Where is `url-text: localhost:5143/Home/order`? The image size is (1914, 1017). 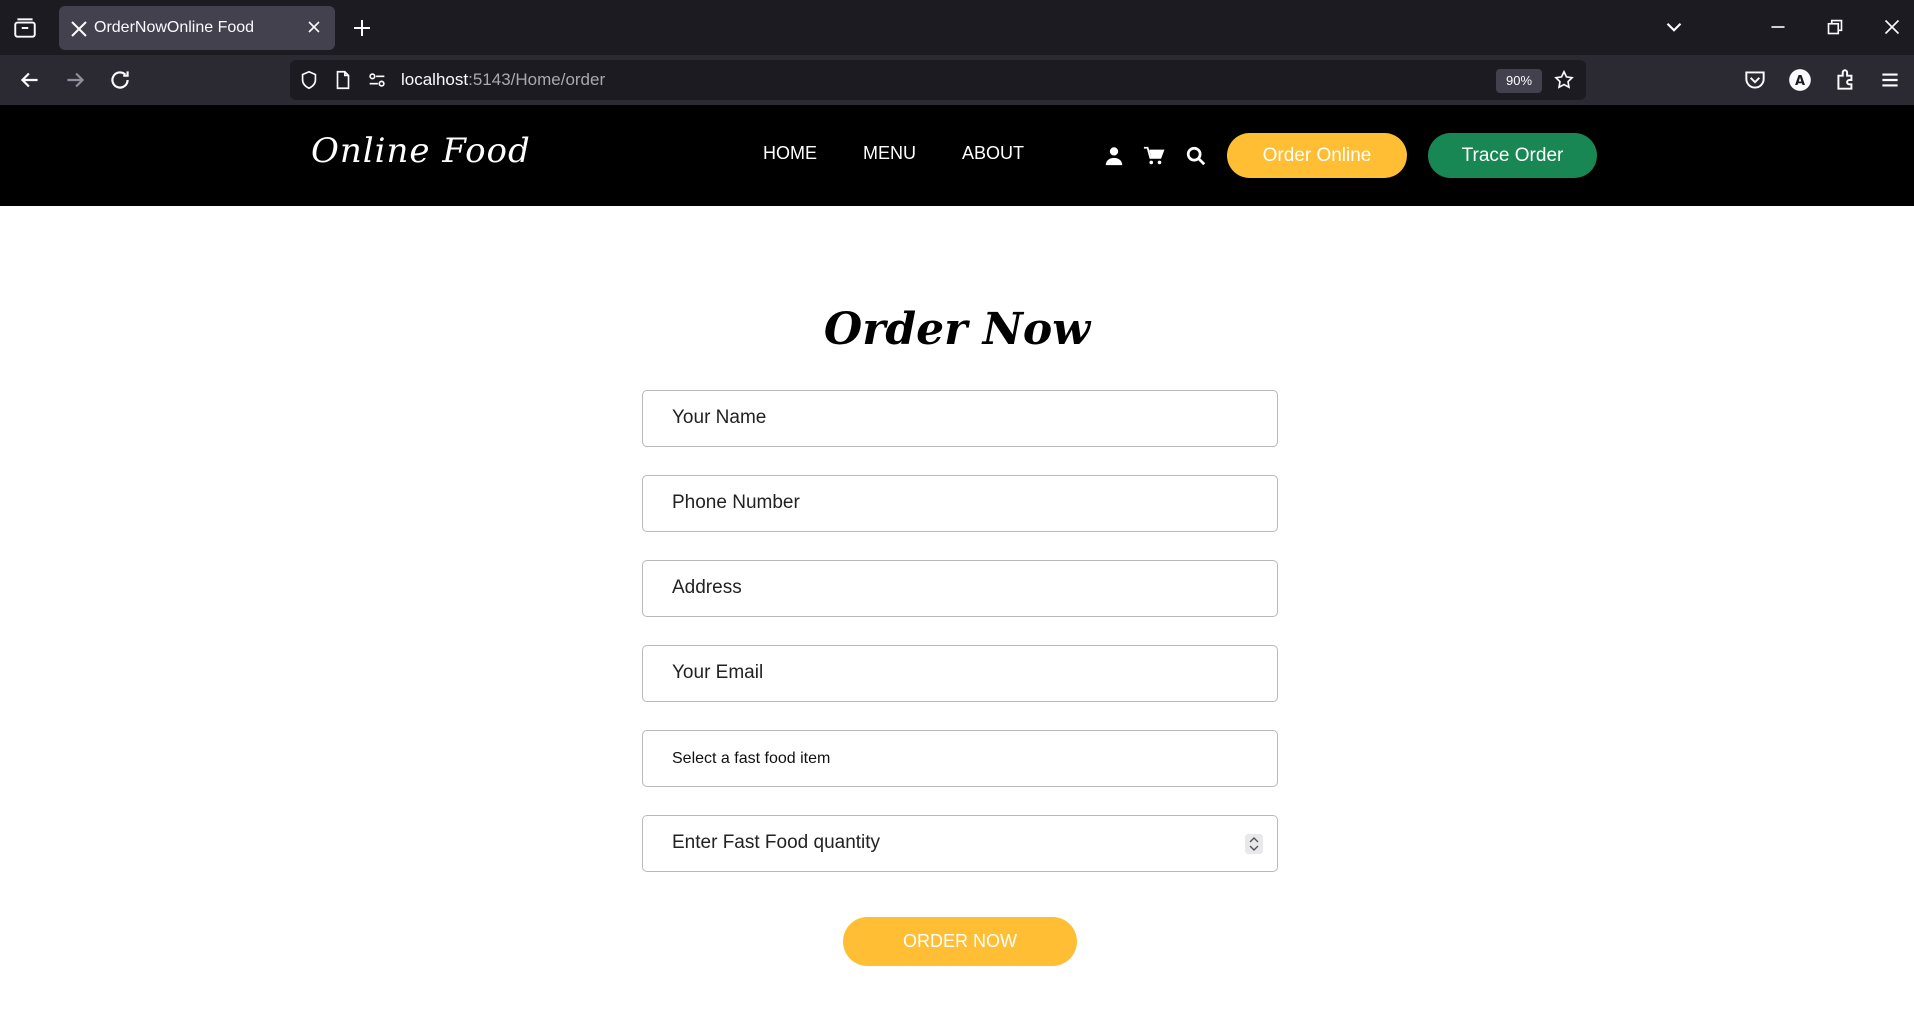 url-text: localhost:5143/Home/order is located at coordinates (503, 80).